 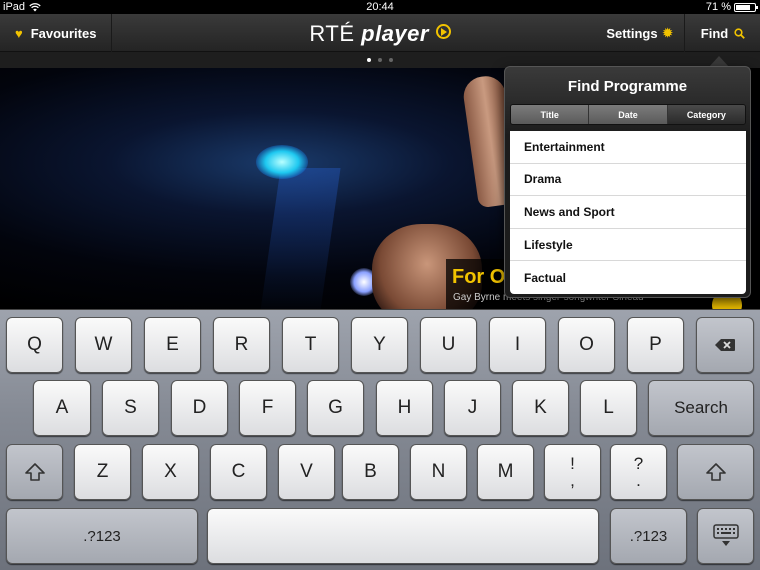 What do you see at coordinates (172, 345) in the screenshot?
I see `key-e: E` at bounding box center [172, 345].